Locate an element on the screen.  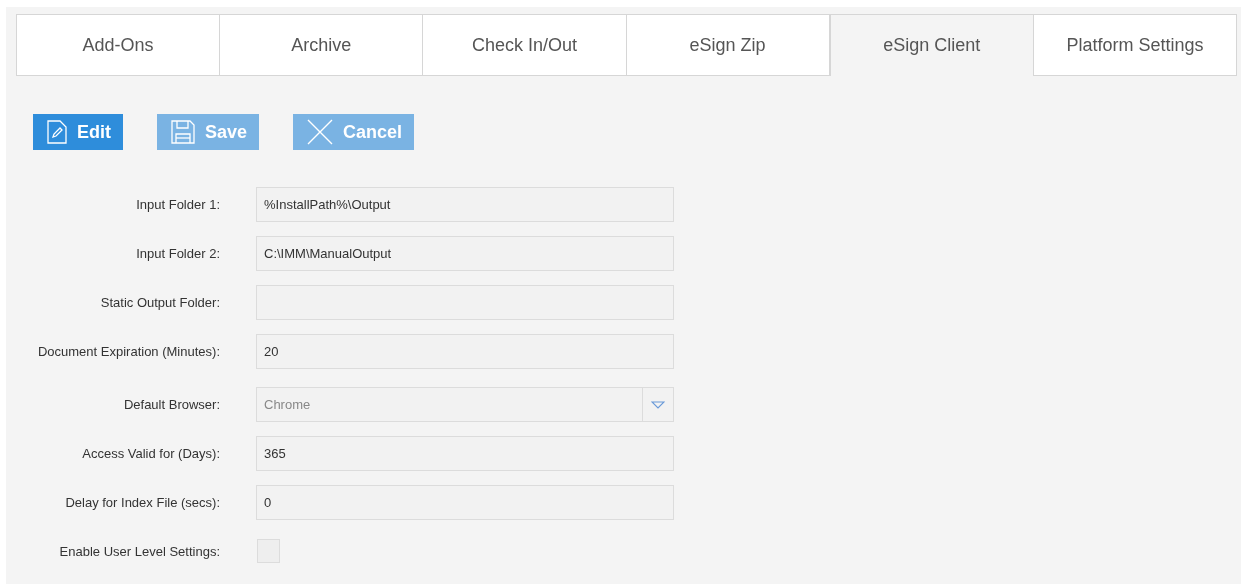
edit-button: Edit is located at coordinates (78, 132).